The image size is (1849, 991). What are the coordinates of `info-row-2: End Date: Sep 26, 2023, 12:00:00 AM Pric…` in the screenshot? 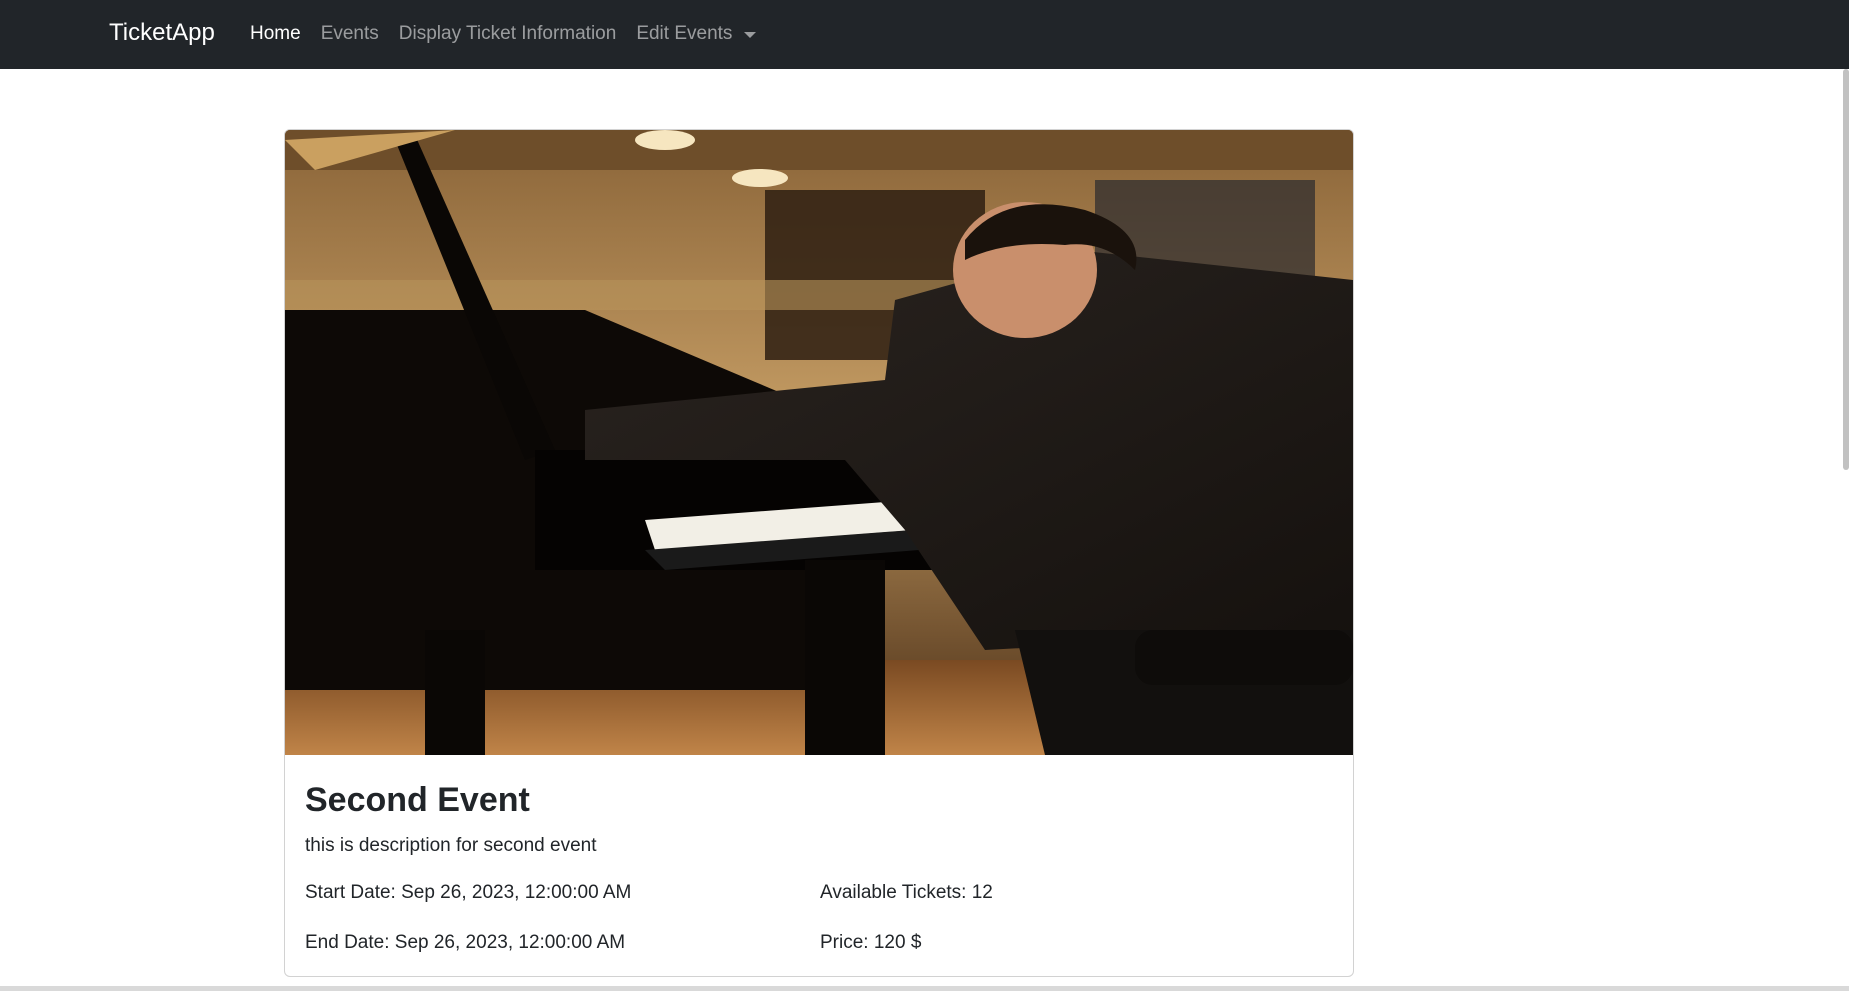 It's located at (820, 943).